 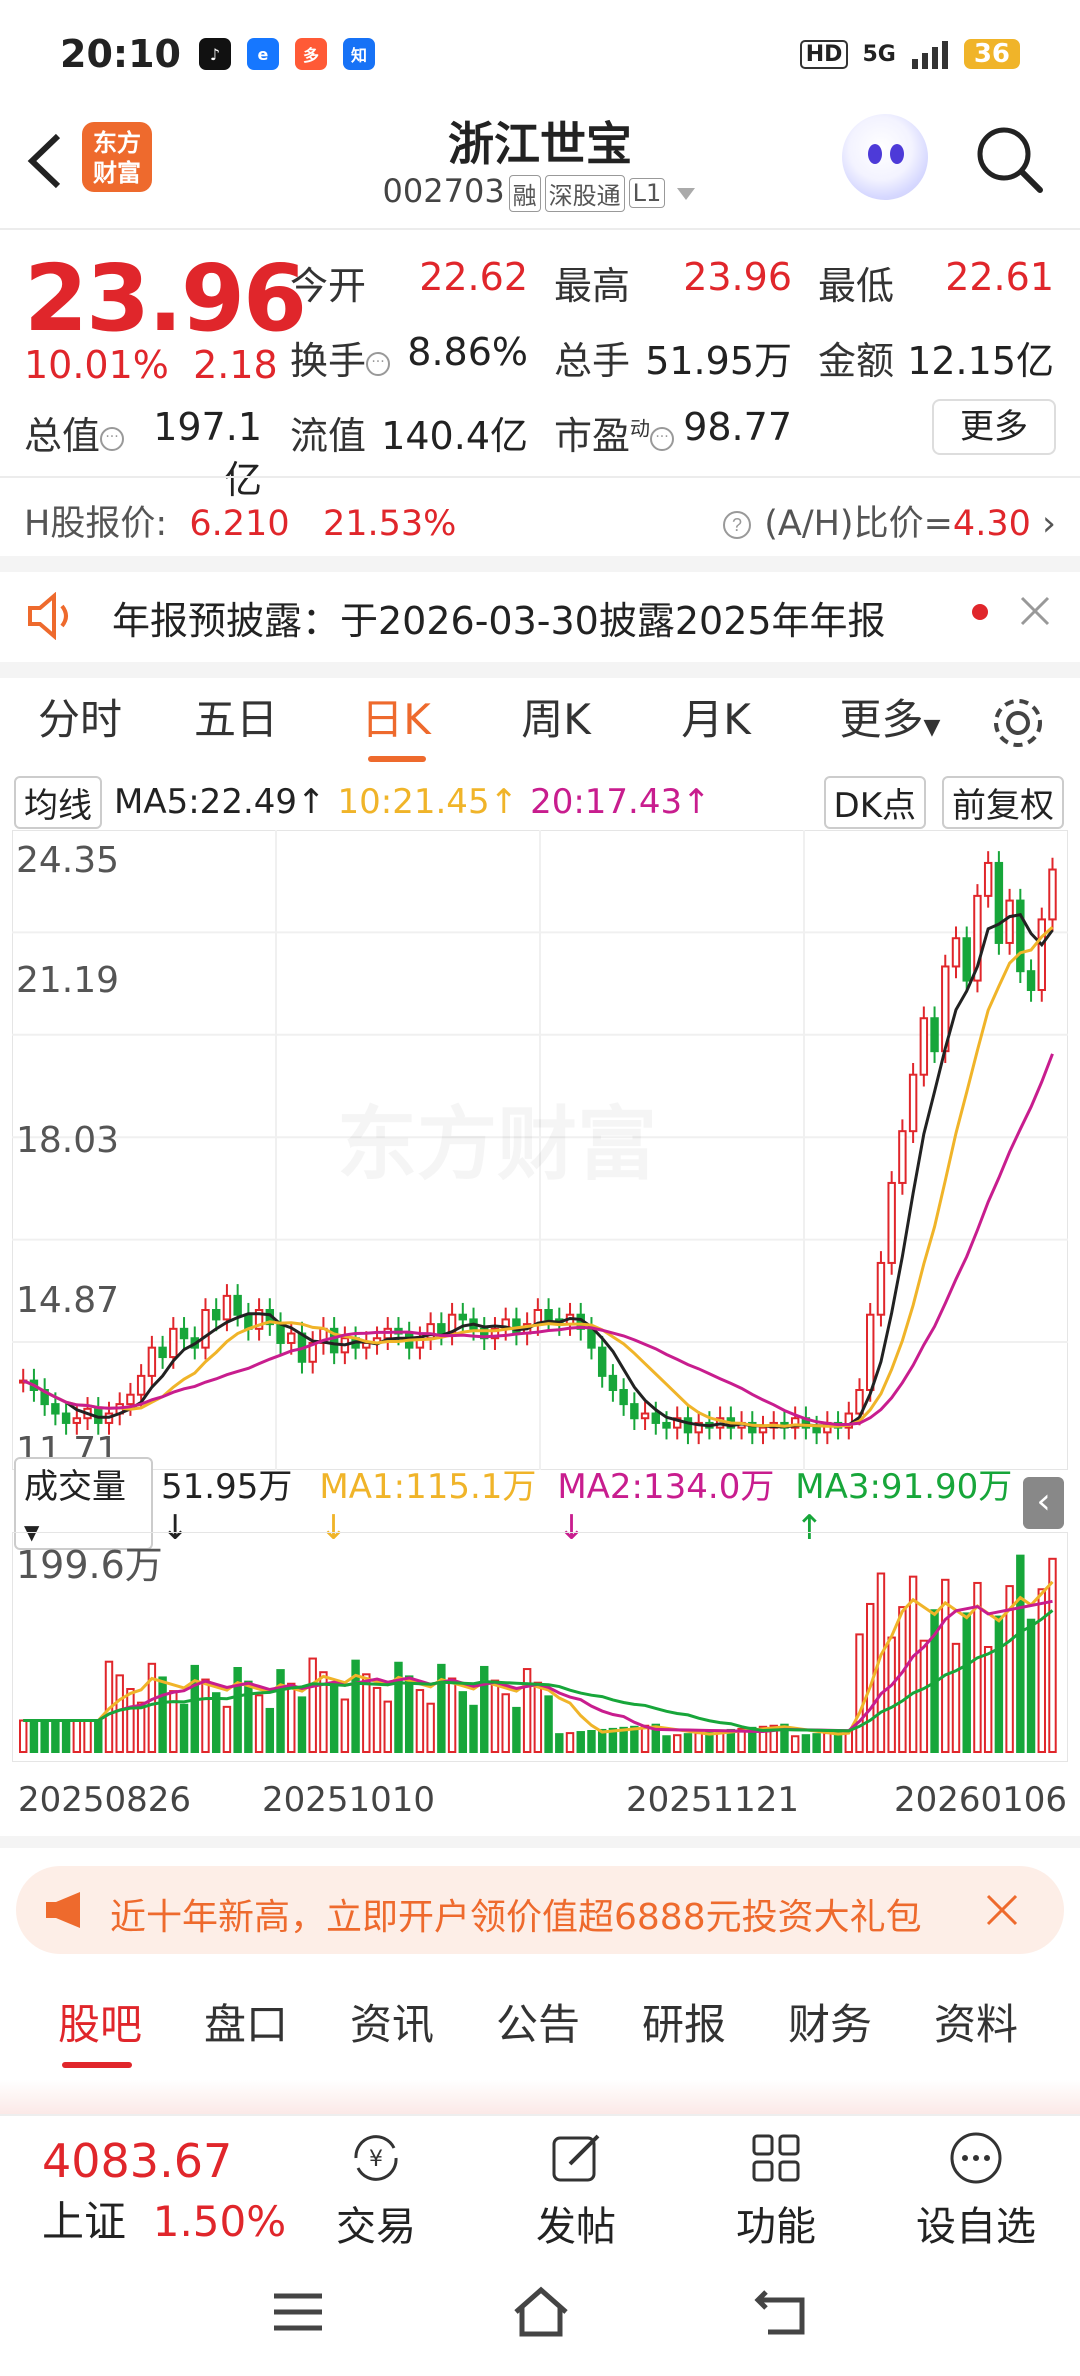 What do you see at coordinates (236, 725) in the screenshot?
I see `tab-five-day: 五日` at bounding box center [236, 725].